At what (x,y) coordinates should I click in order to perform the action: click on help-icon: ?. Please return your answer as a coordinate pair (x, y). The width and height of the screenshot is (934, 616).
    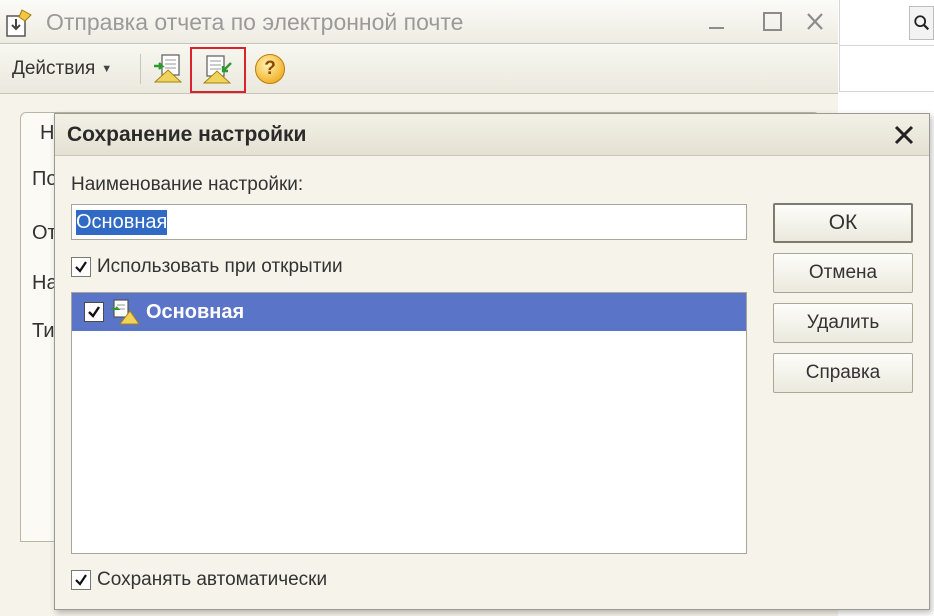
    Looking at the image, I should click on (270, 69).